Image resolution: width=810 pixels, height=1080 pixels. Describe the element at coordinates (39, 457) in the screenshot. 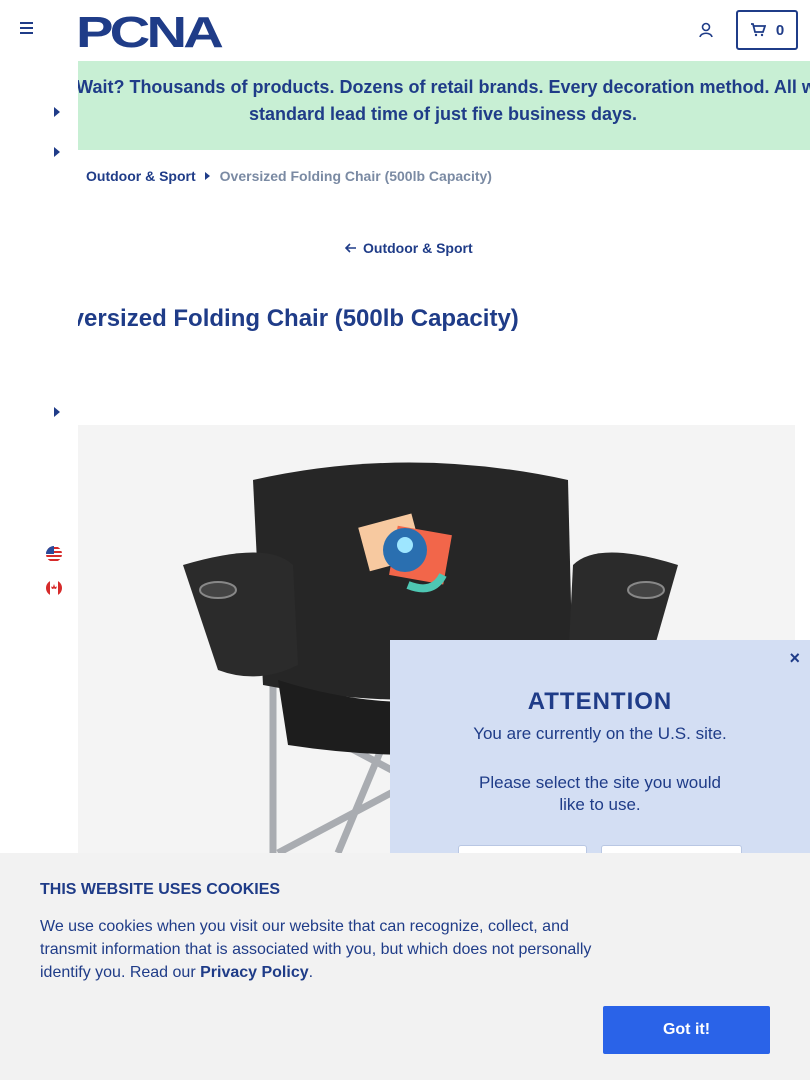

I see `left-rail` at that location.